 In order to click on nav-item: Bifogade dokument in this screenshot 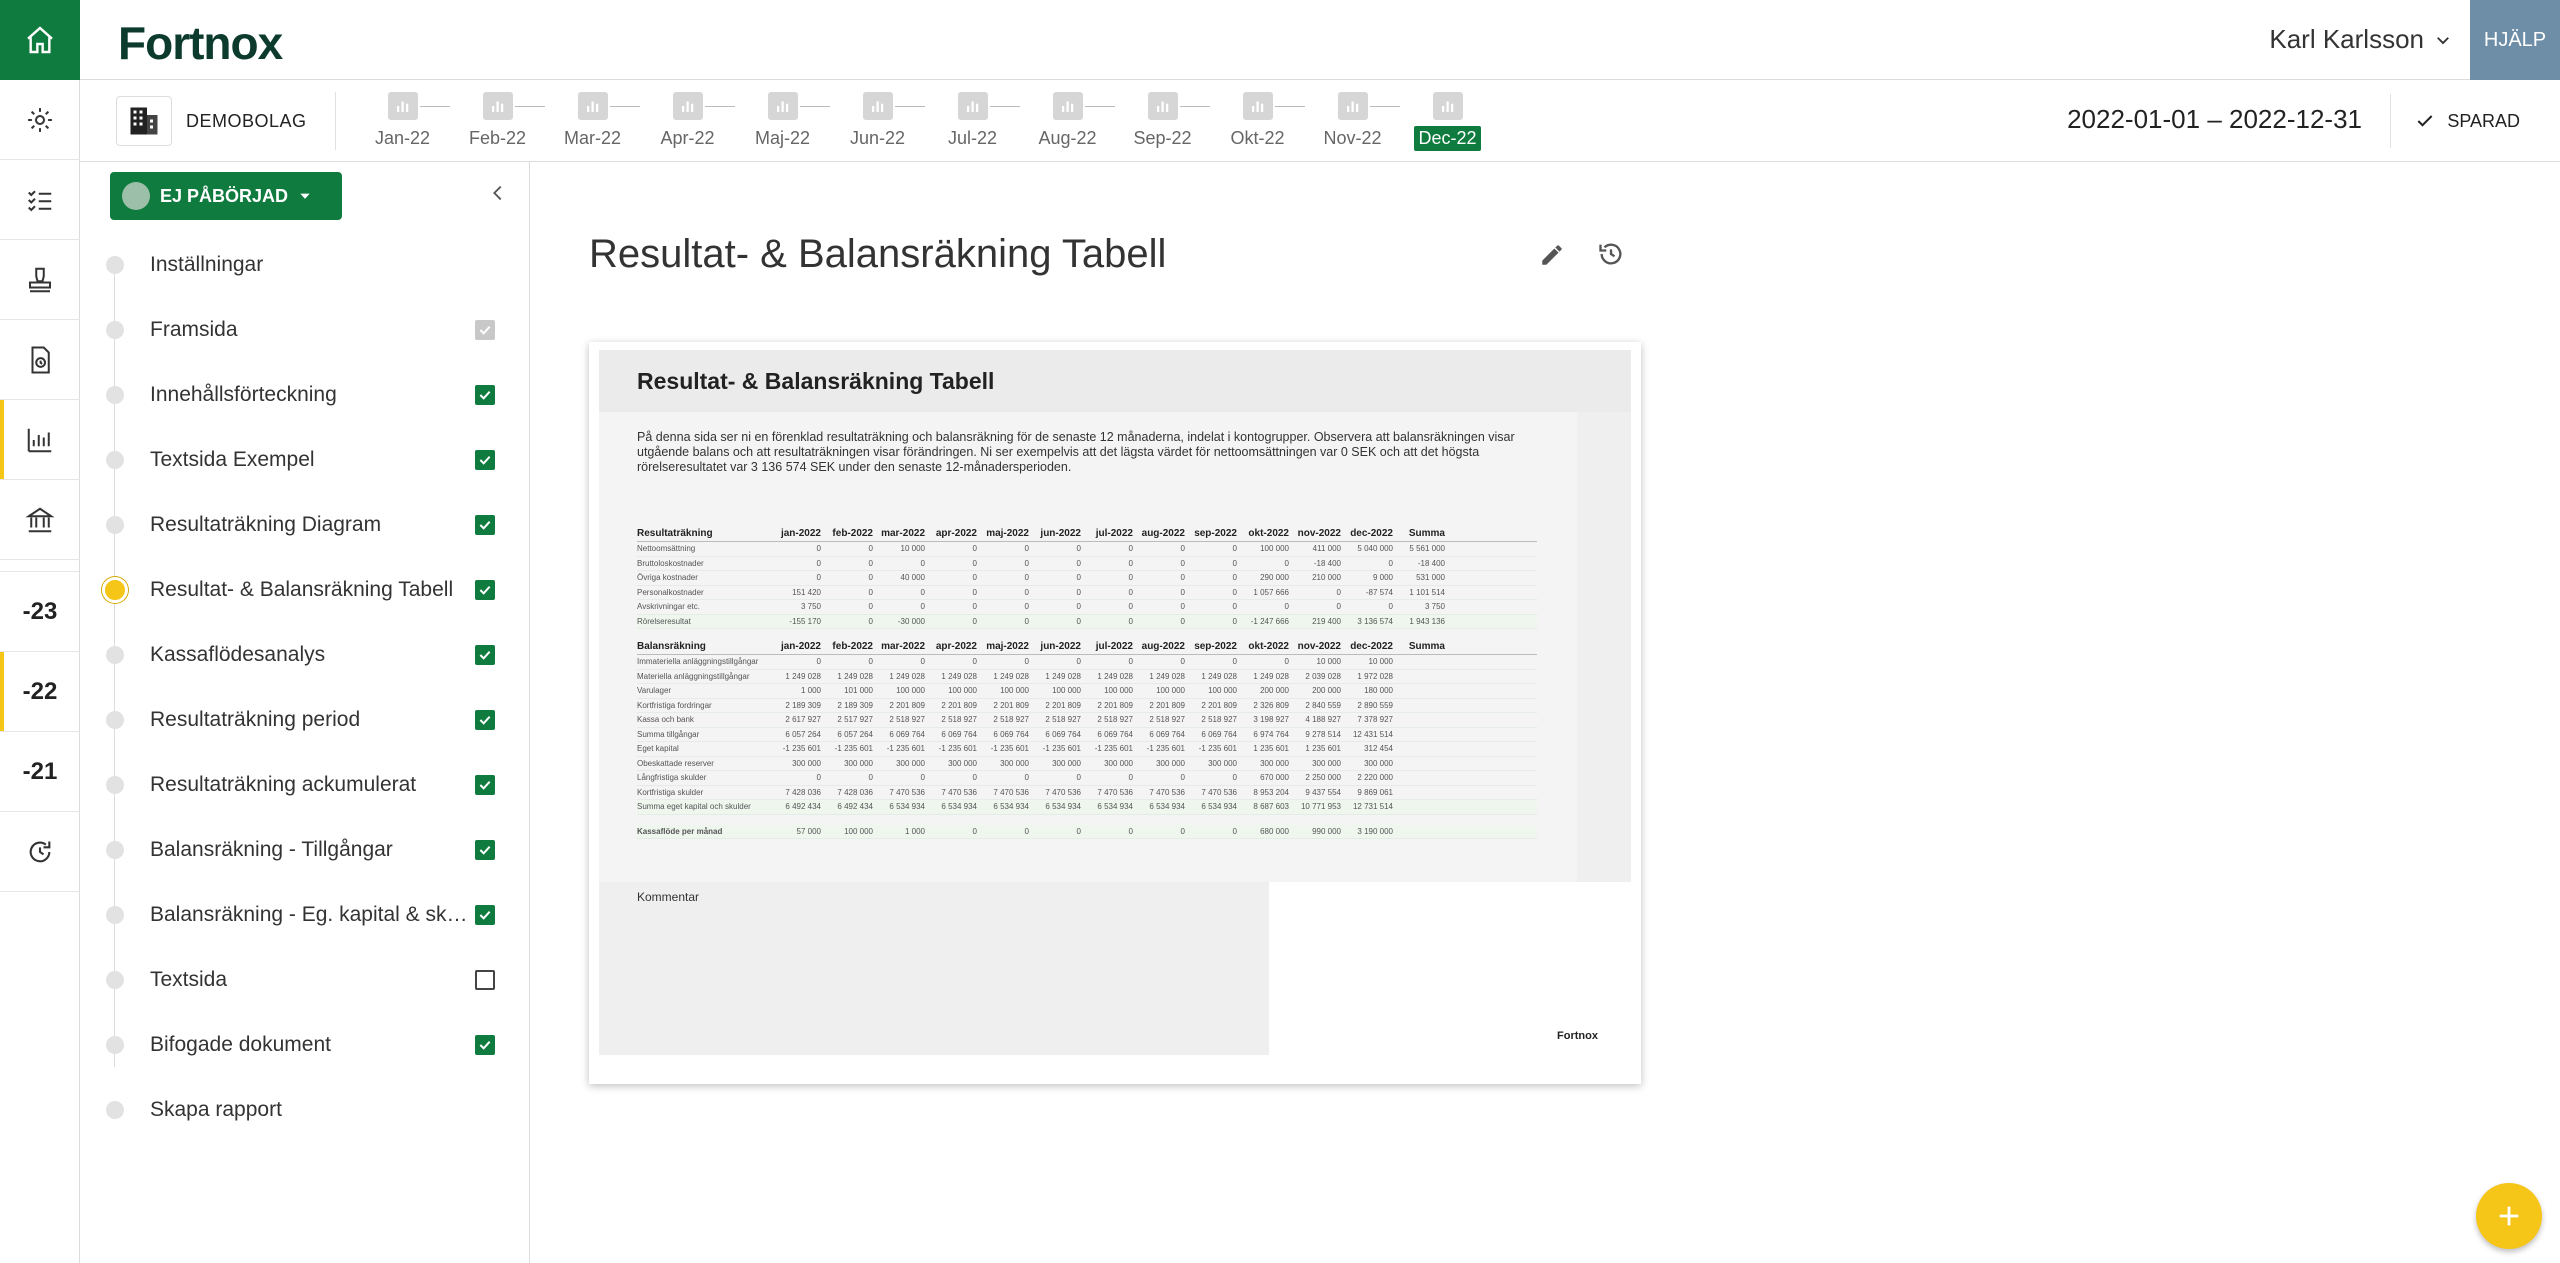, I will do `click(305, 1044)`.